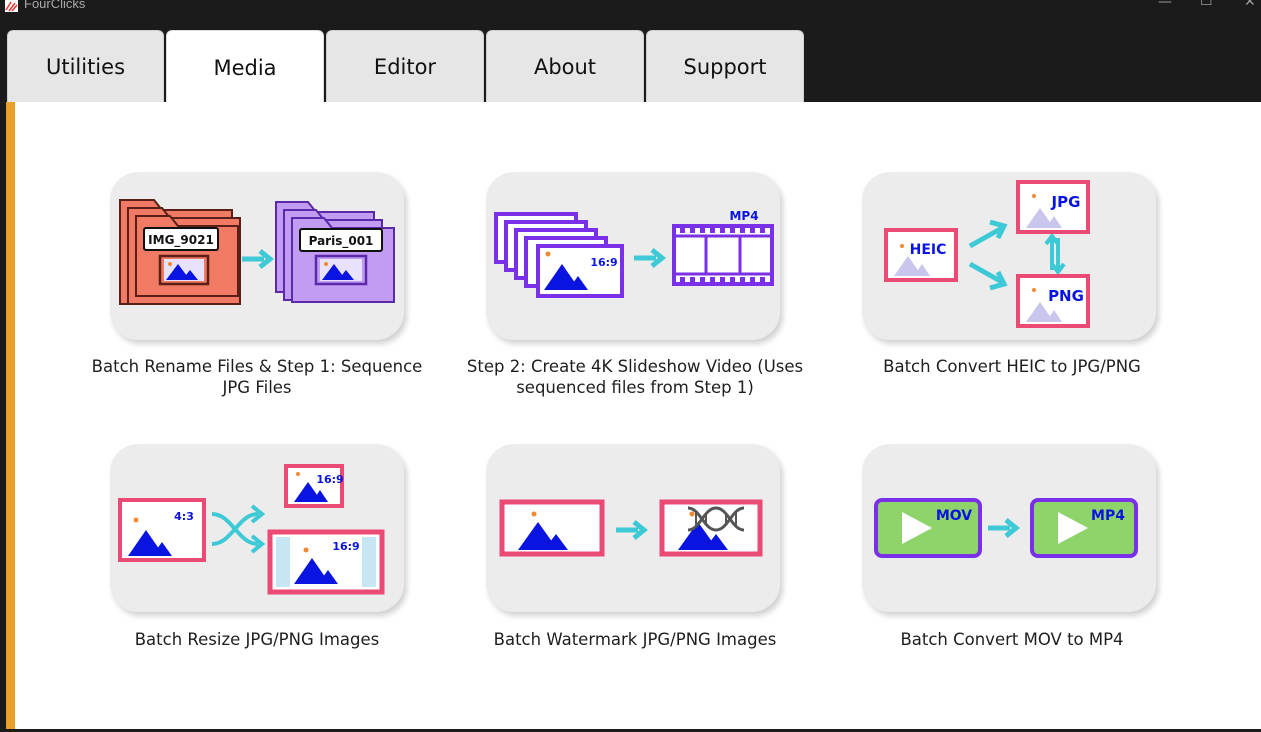 The image size is (1261, 732). I want to click on resize-image-card: 4:3 16:9 16:9, so click(257, 528).